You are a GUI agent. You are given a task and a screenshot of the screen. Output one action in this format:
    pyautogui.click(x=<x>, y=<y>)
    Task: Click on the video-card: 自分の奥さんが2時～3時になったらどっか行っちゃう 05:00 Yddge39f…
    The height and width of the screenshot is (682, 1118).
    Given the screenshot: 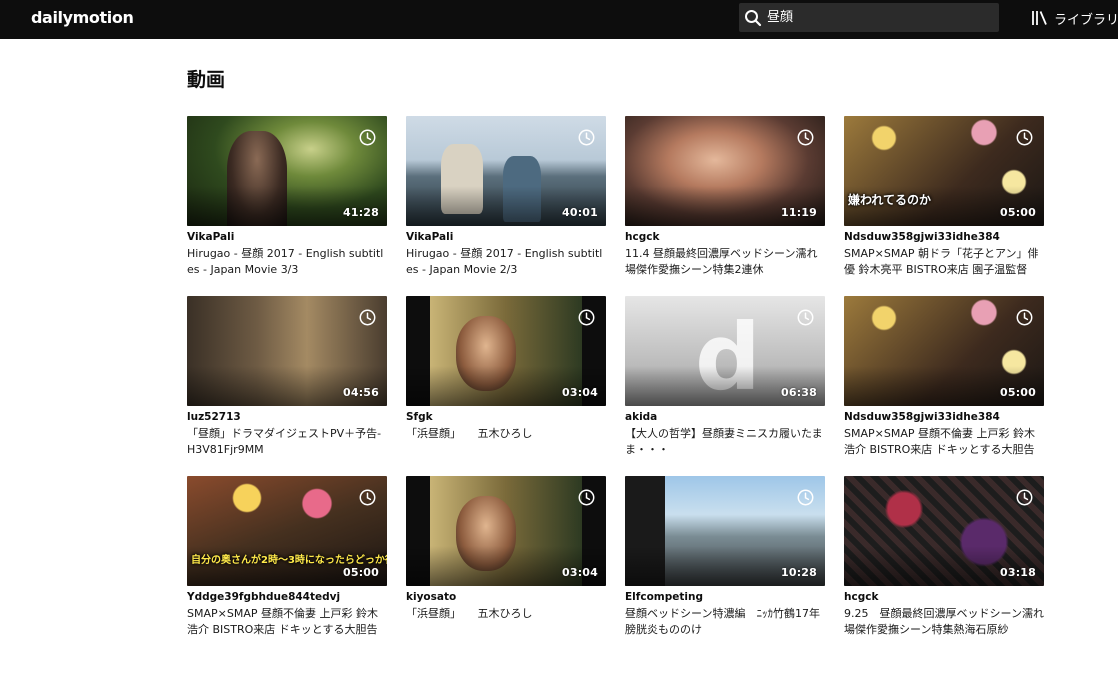 What is the action you would take?
    pyautogui.click(x=287, y=556)
    